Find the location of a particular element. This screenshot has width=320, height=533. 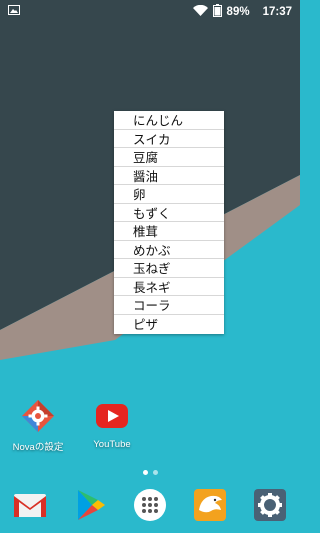

list-item: 長ネギ is located at coordinates (169, 287).